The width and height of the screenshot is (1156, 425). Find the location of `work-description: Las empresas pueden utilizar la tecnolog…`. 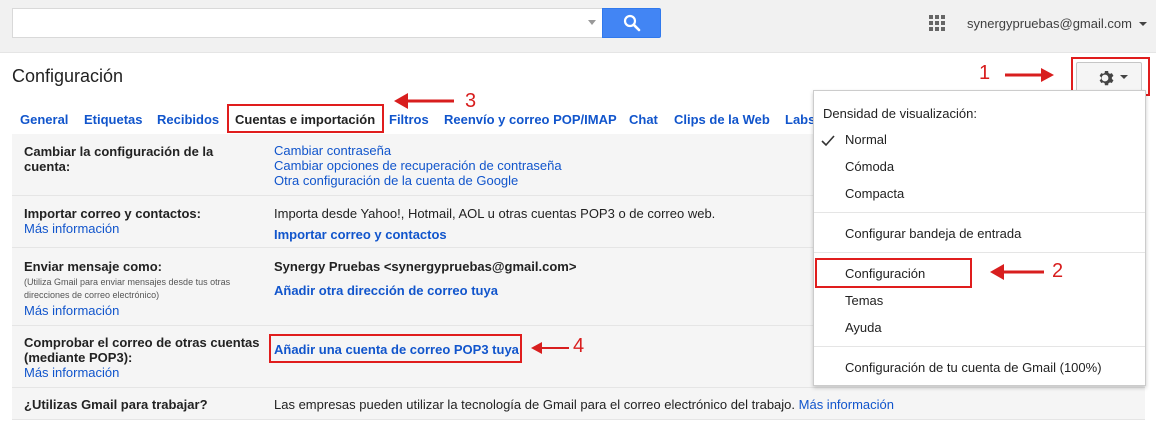

work-description: Las empresas pueden utilizar la tecnolog… is located at coordinates (535, 404).